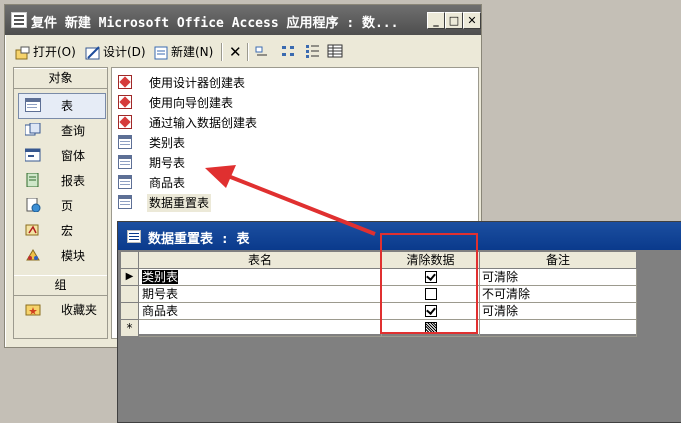 The image size is (681, 423). I want to click on new-record-selector: *, so click(130, 328).